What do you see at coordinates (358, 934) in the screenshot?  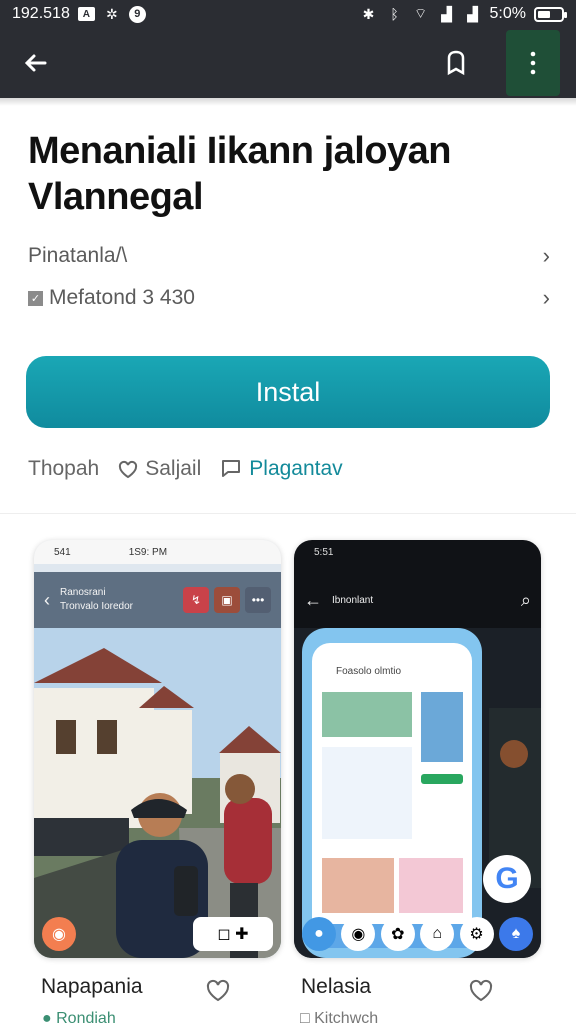 I see `mini-app-icon: ◉` at bounding box center [358, 934].